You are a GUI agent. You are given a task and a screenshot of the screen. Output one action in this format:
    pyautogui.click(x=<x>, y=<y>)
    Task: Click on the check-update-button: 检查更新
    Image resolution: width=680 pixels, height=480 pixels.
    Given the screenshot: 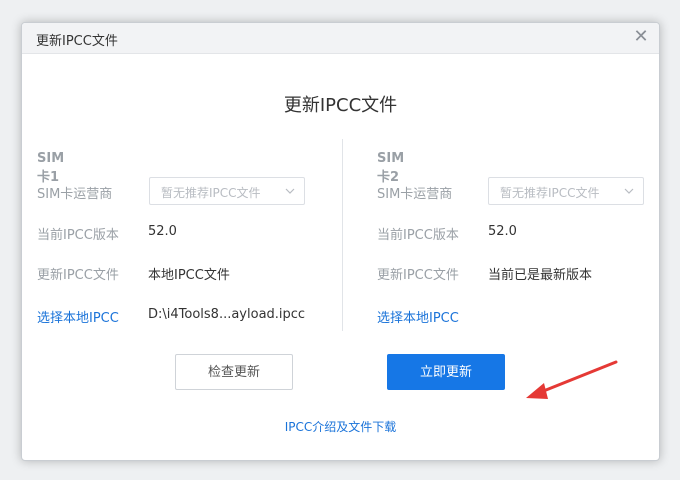 What is the action you would take?
    pyautogui.click(x=234, y=372)
    